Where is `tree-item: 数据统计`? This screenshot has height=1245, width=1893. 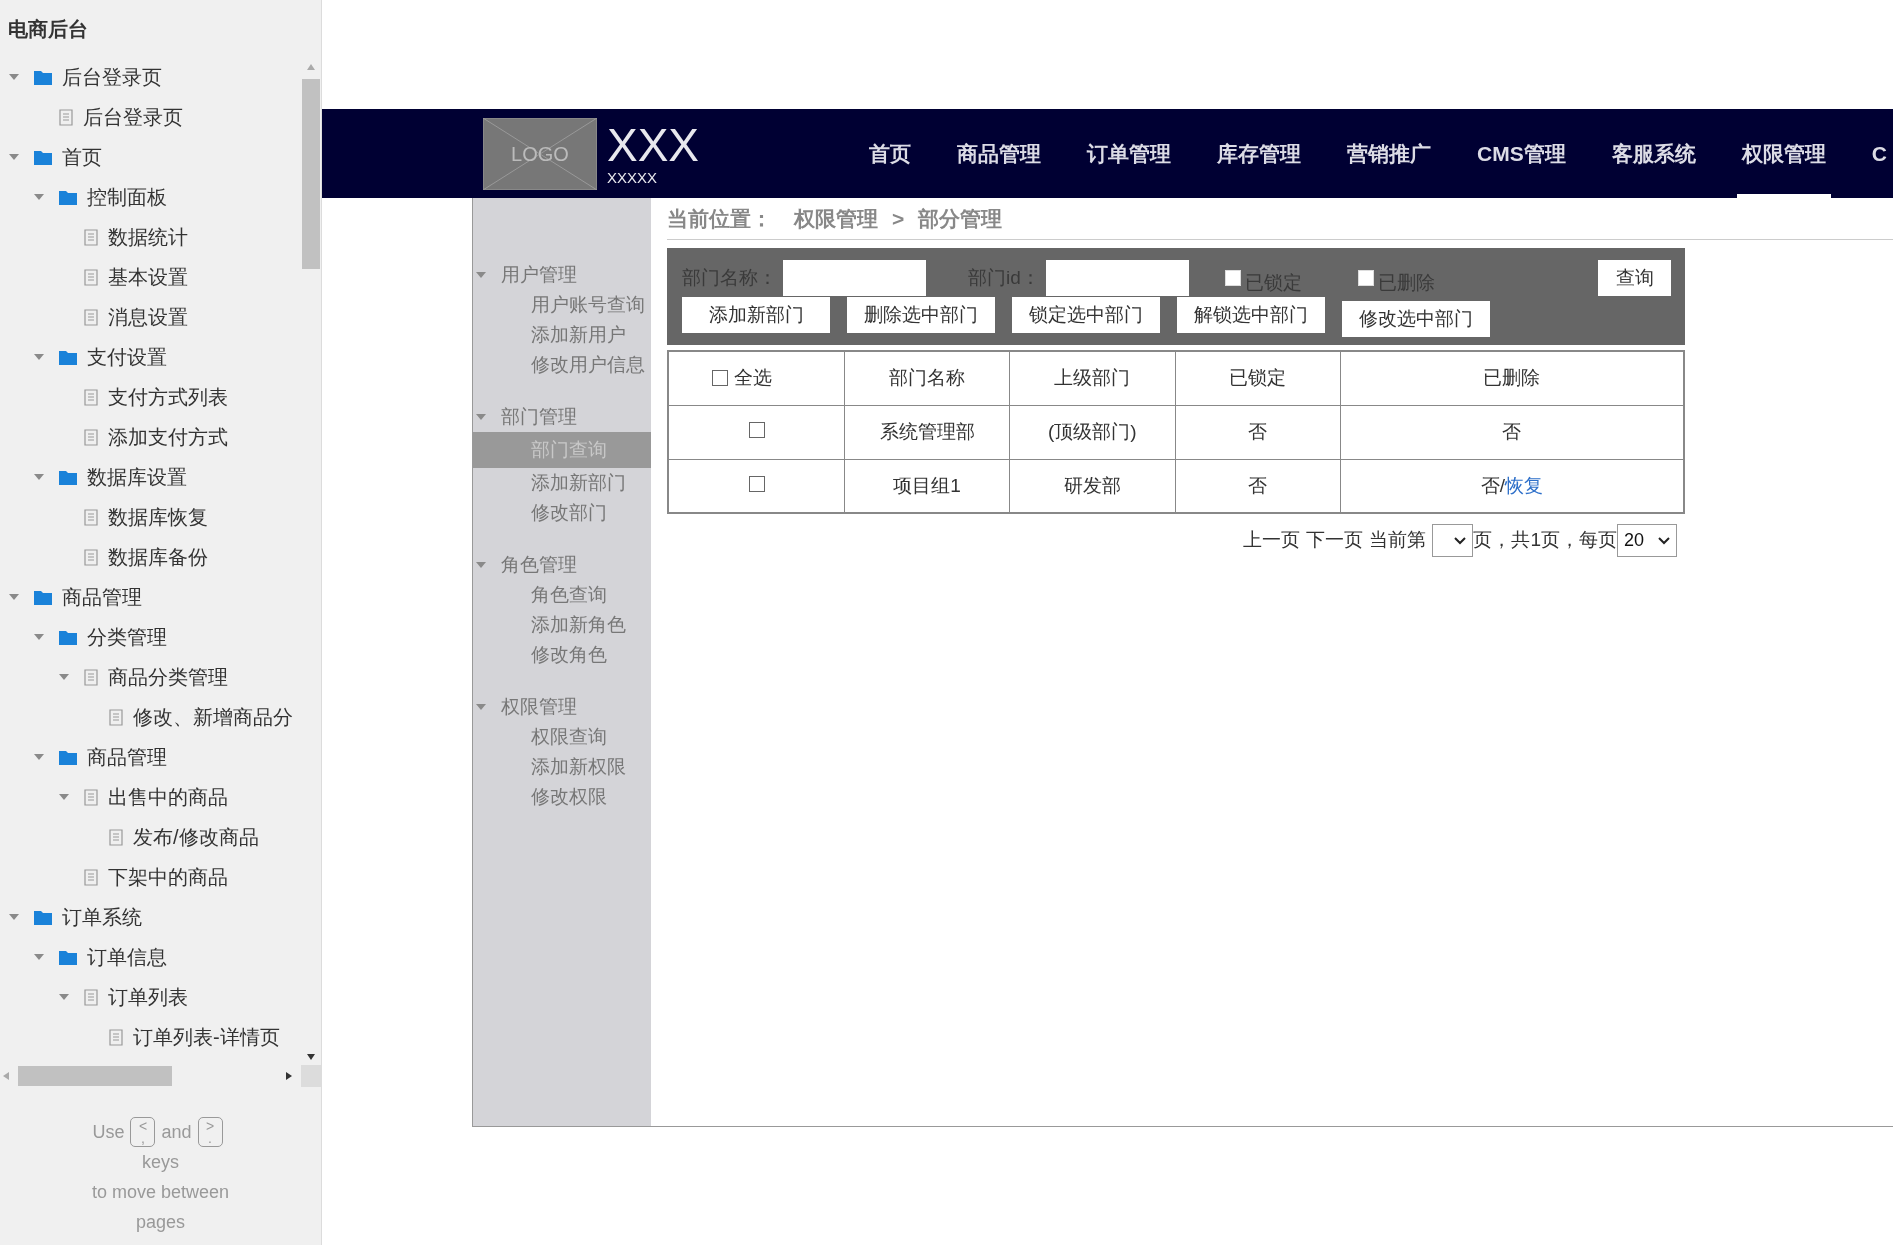 tree-item: 数据统计 is located at coordinates (148, 237).